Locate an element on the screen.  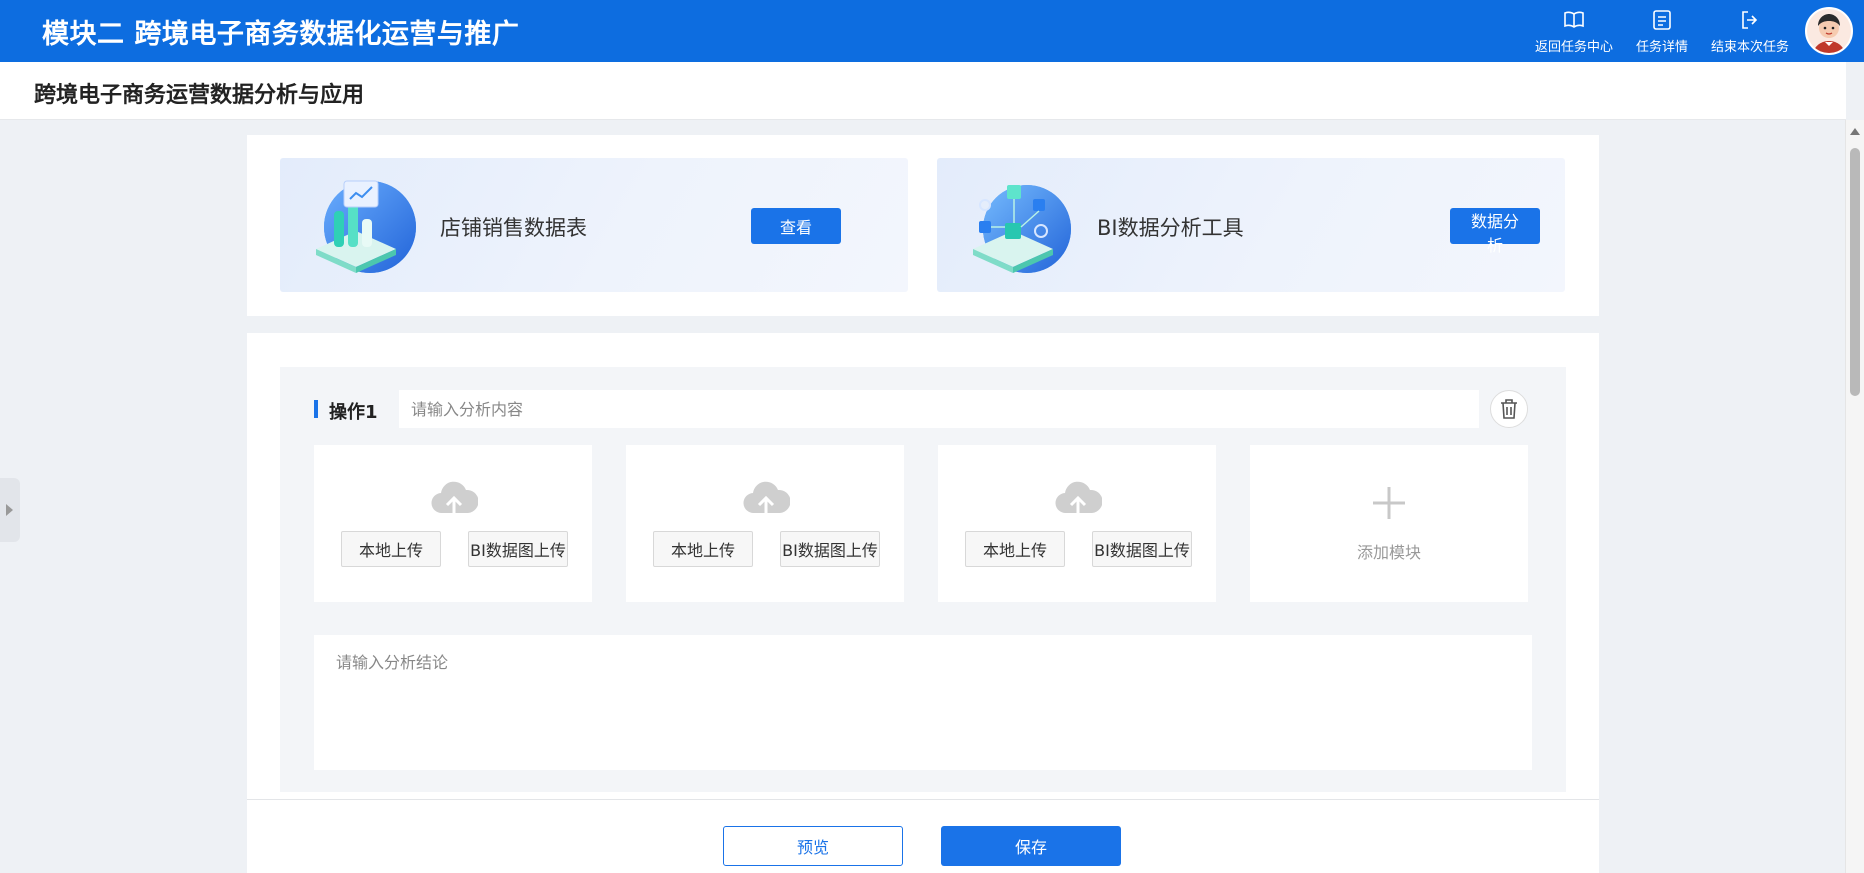
upload-slot-3: 本地上传 BI数据图上传 is located at coordinates (1077, 523).